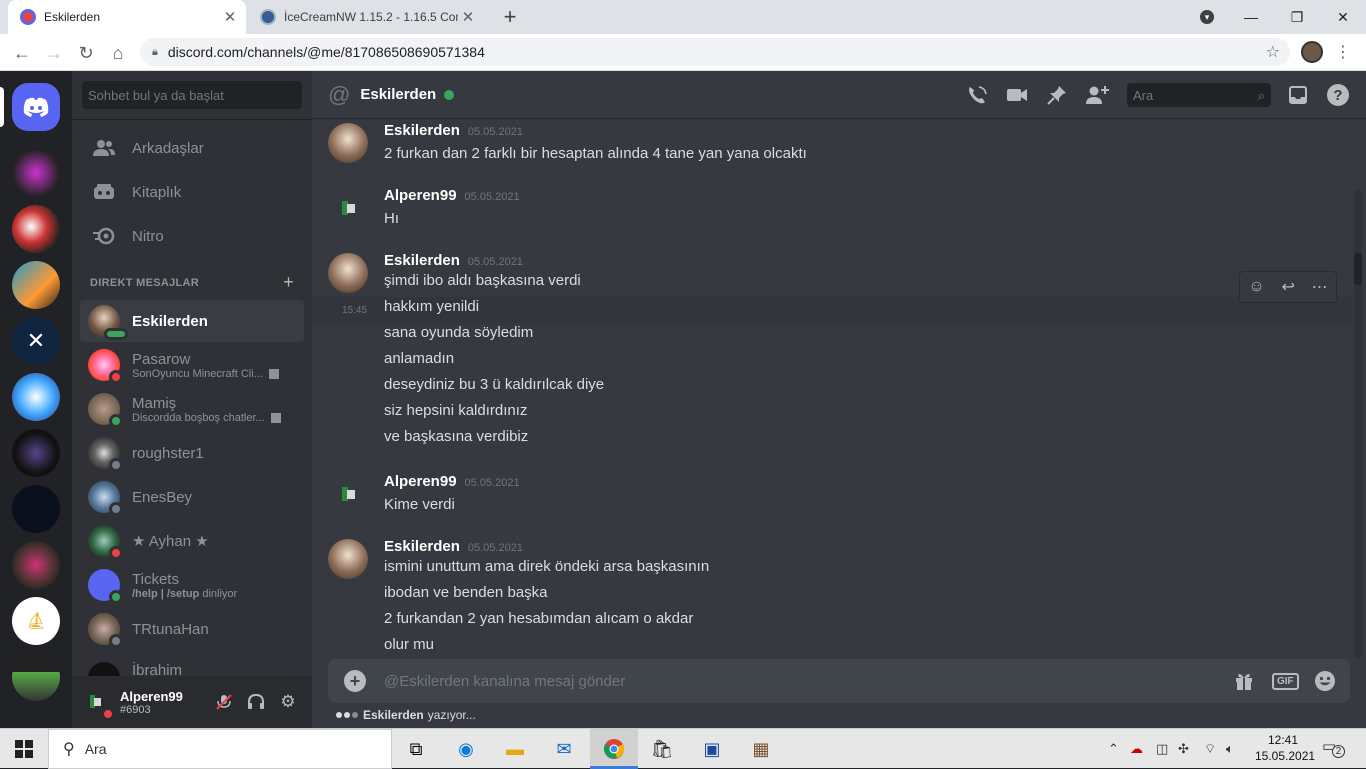 The width and height of the screenshot is (1366, 769). What do you see at coordinates (515, 749) in the screenshot?
I see `file-explorer-icon: ▬` at bounding box center [515, 749].